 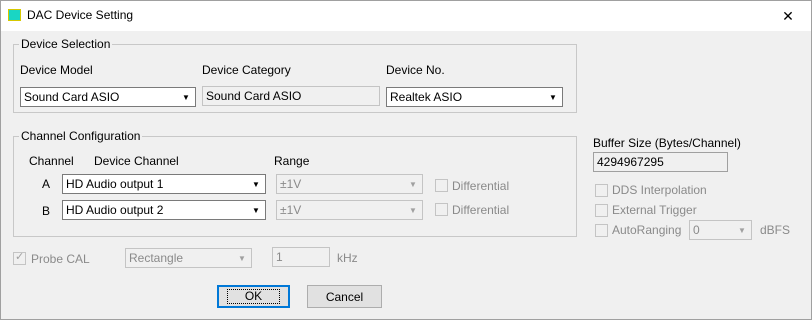 What do you see at coordinates (654, 210) in the screenshot?
I see `external-trigger-label: External Trigger` at bounding box center [654, 210].